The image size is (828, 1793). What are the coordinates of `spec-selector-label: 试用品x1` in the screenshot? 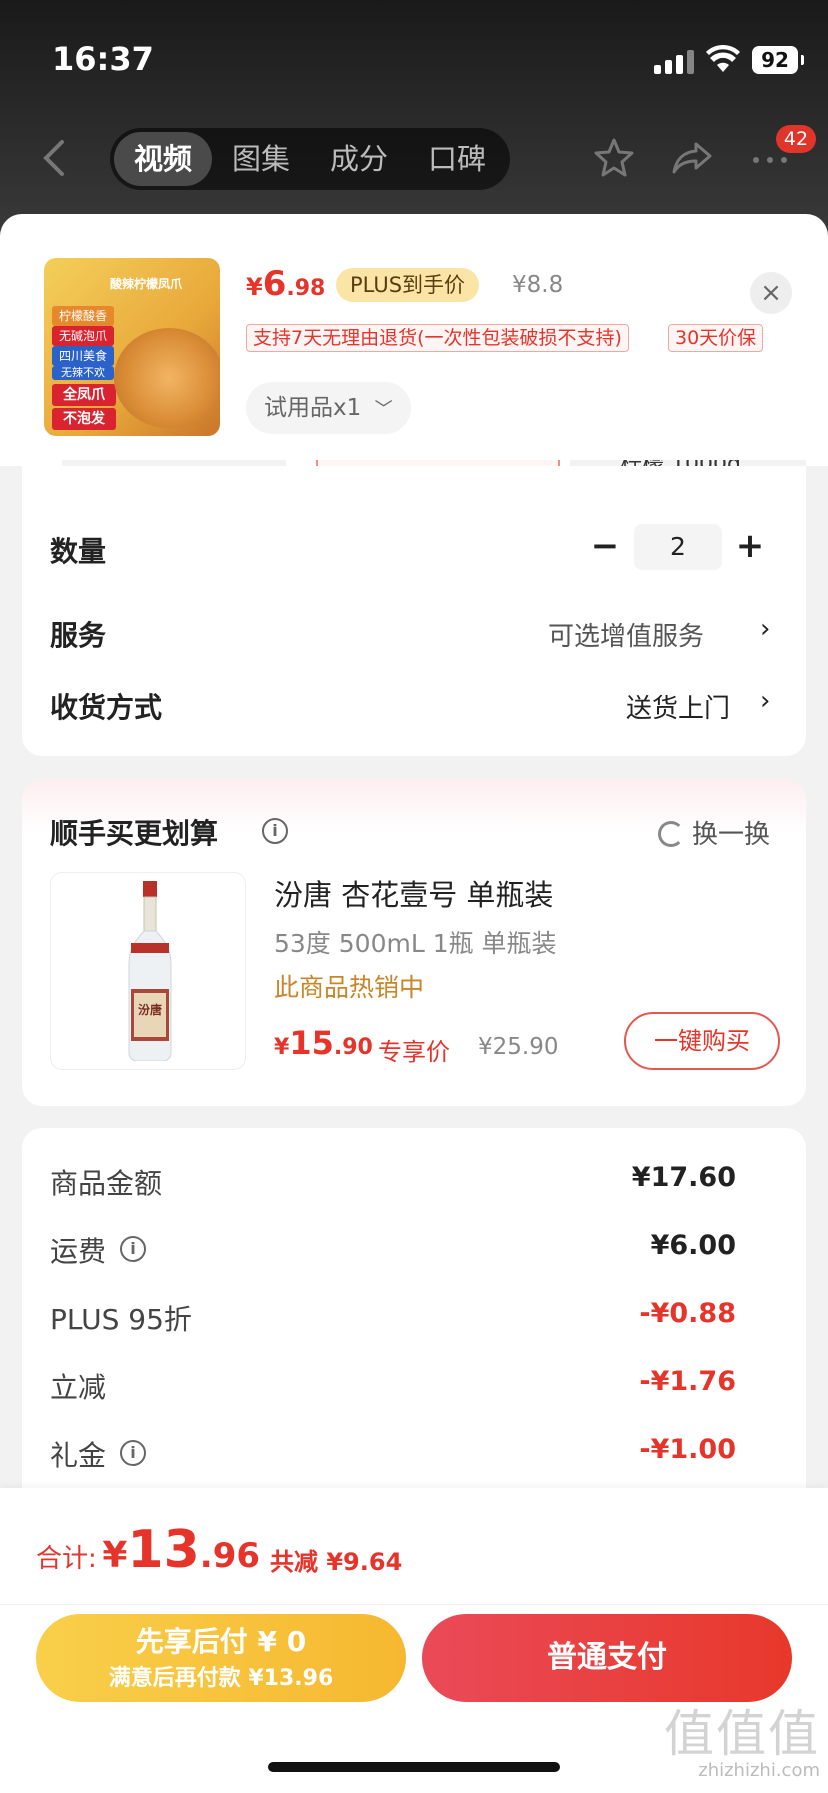 It's located at (313, 408).